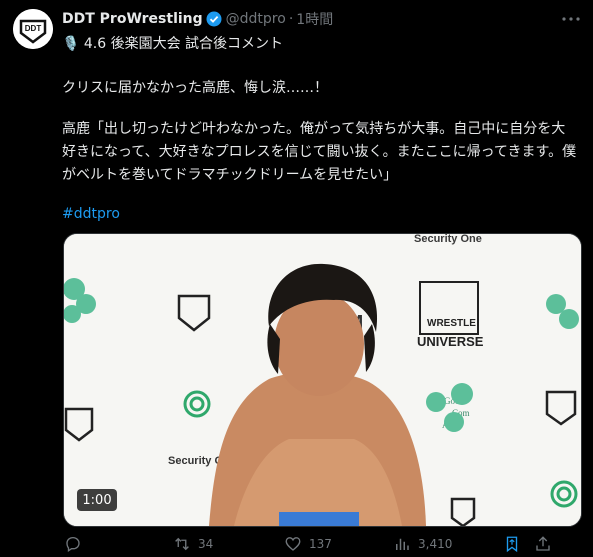 This screenshot has width=593, height=557. I want to click on repost-button: 34, so click(193, 544).